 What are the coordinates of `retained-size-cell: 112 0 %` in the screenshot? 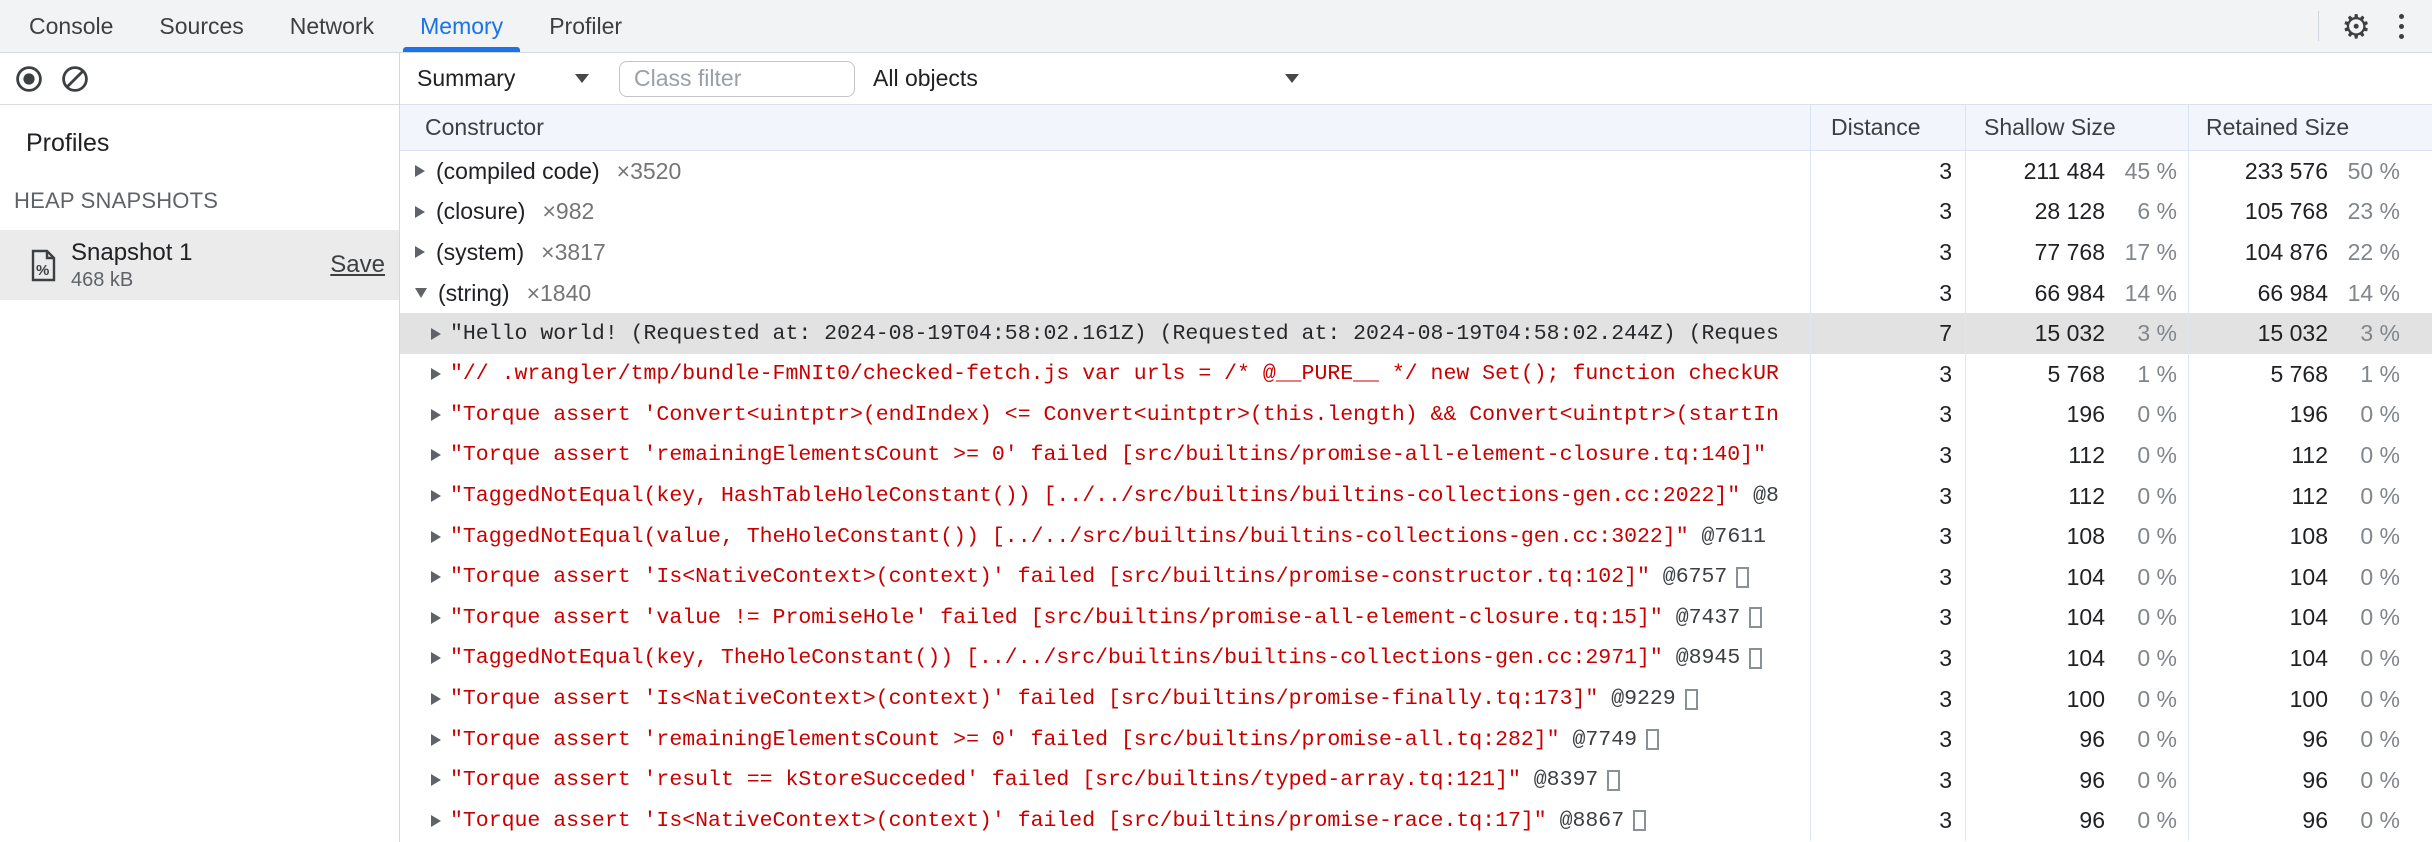 It's located at (2310, 455).